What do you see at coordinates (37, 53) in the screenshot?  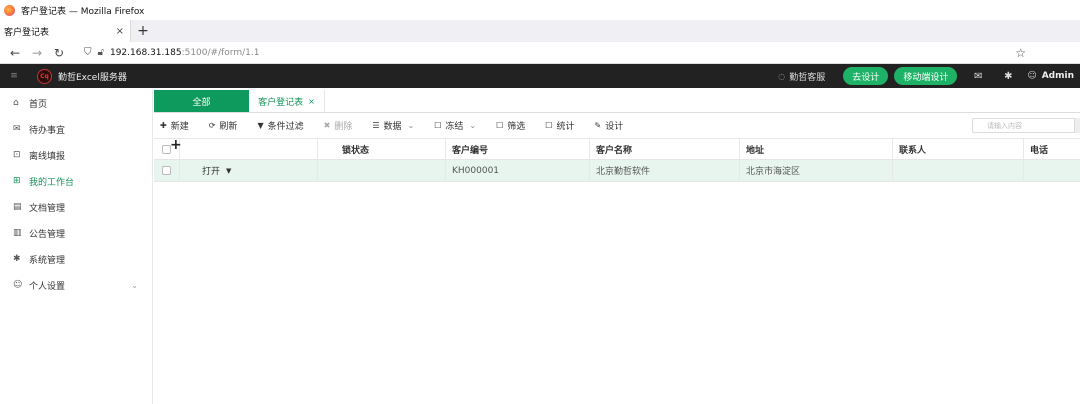 I see `forward-arrow-icon: →` at bounding box center [37, 53].